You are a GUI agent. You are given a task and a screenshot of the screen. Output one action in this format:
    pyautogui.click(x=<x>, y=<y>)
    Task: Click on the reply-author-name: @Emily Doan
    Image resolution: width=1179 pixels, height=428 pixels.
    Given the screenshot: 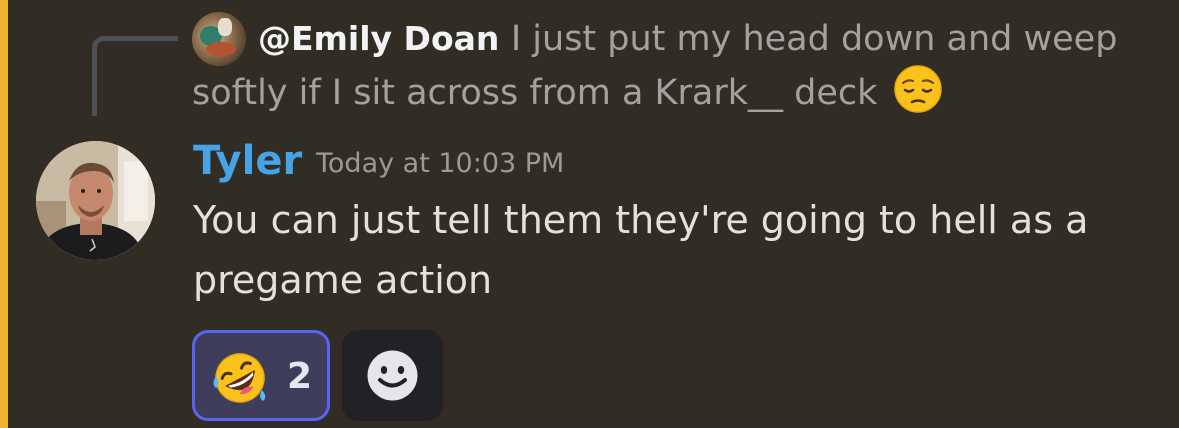 What is the action you would take?
    pyautogui.click(x=378, y=38)
    